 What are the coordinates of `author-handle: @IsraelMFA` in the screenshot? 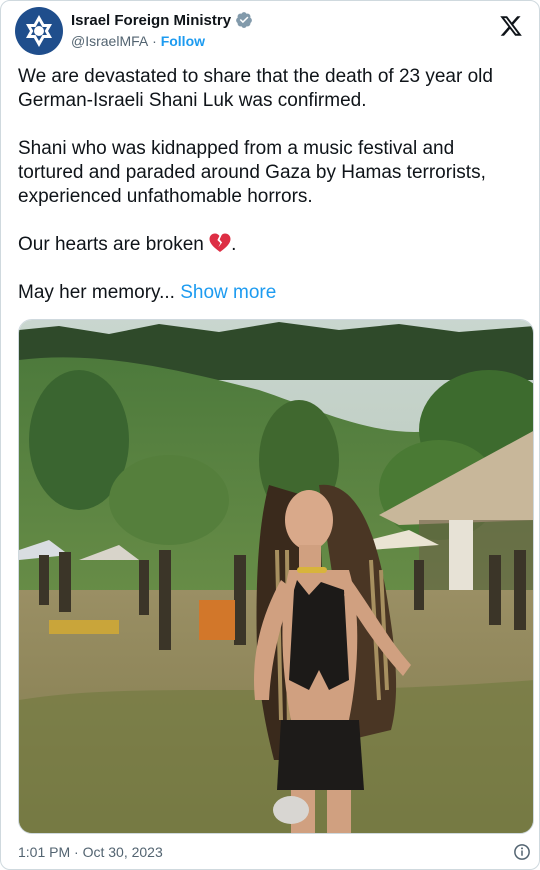 It's located at (109, 41).